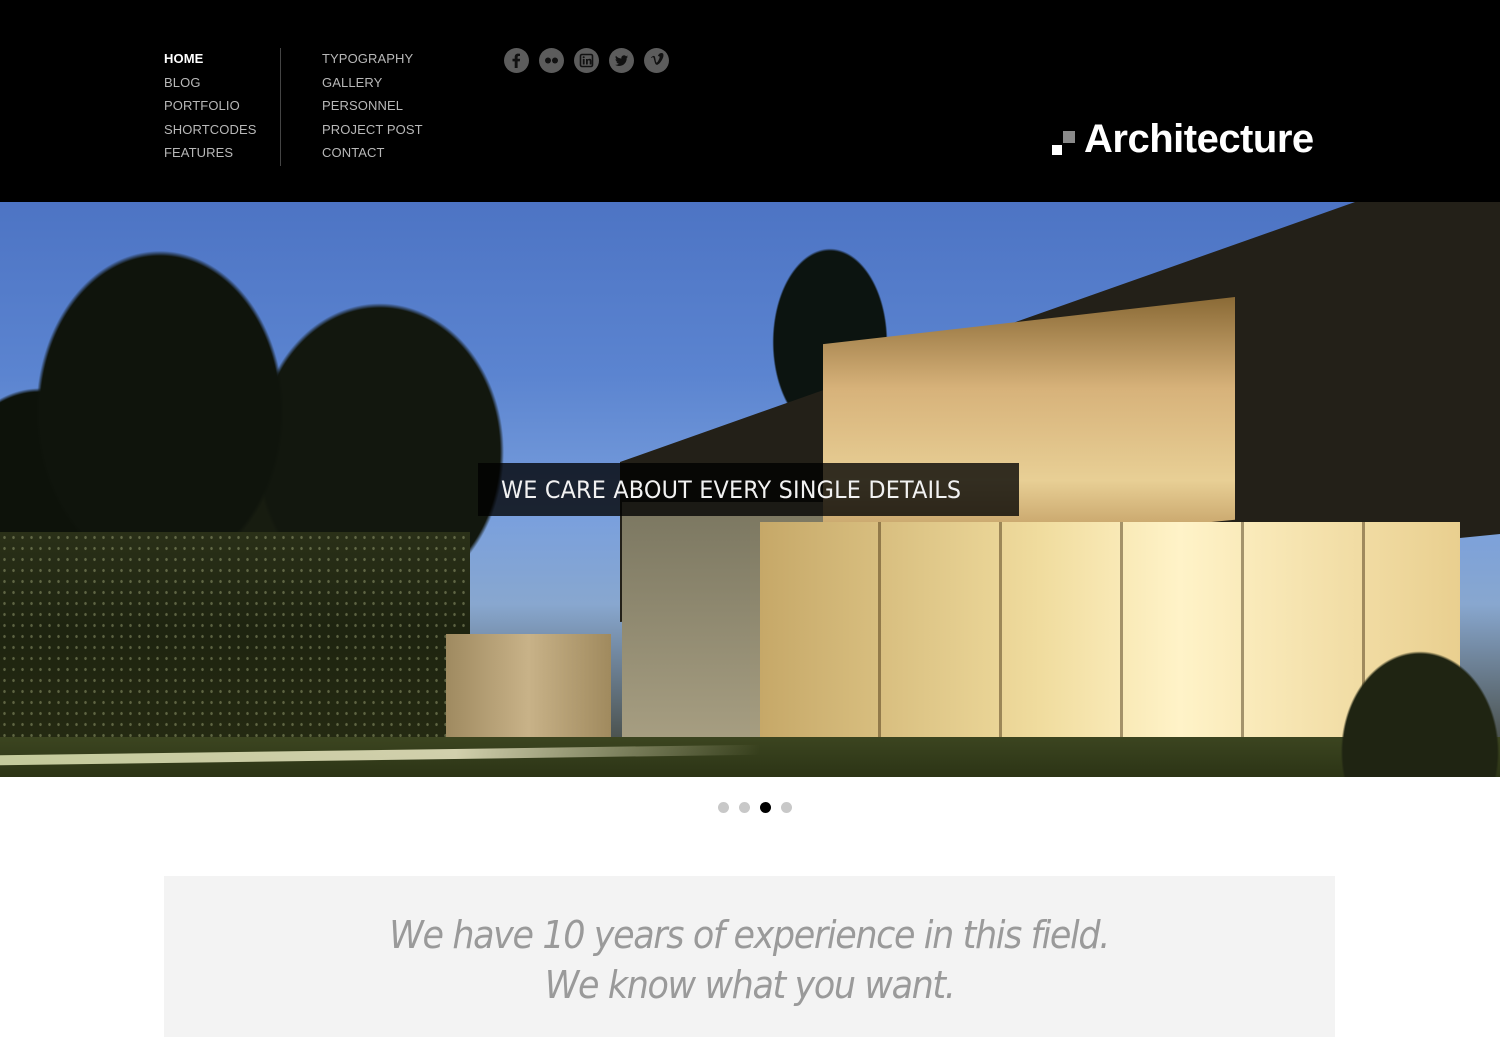 The width and height of the screenshot is (1500, 1037). Describe the element at coordinates (1199, 139) in the screenshot. I see `logo-text: Architecture` at that location.